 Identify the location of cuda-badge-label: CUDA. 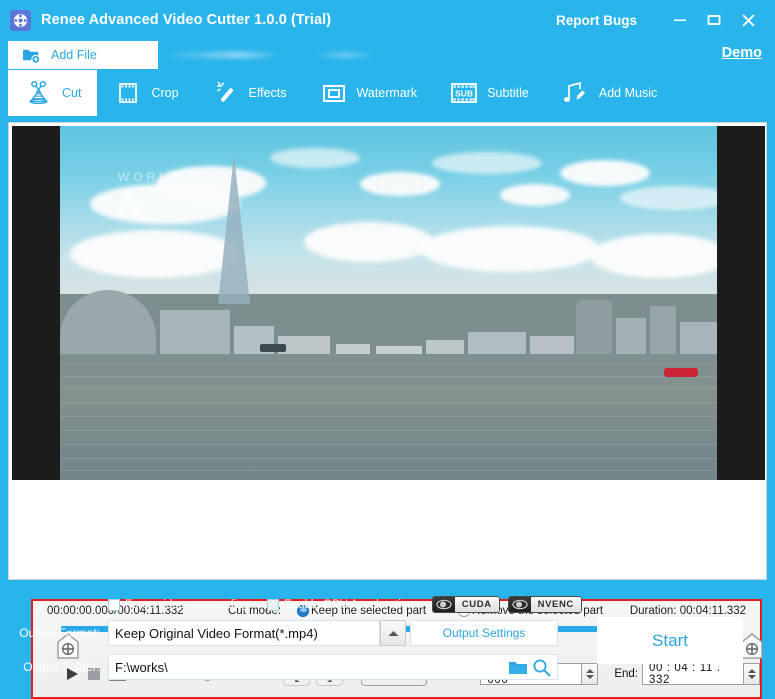
(476, 604).